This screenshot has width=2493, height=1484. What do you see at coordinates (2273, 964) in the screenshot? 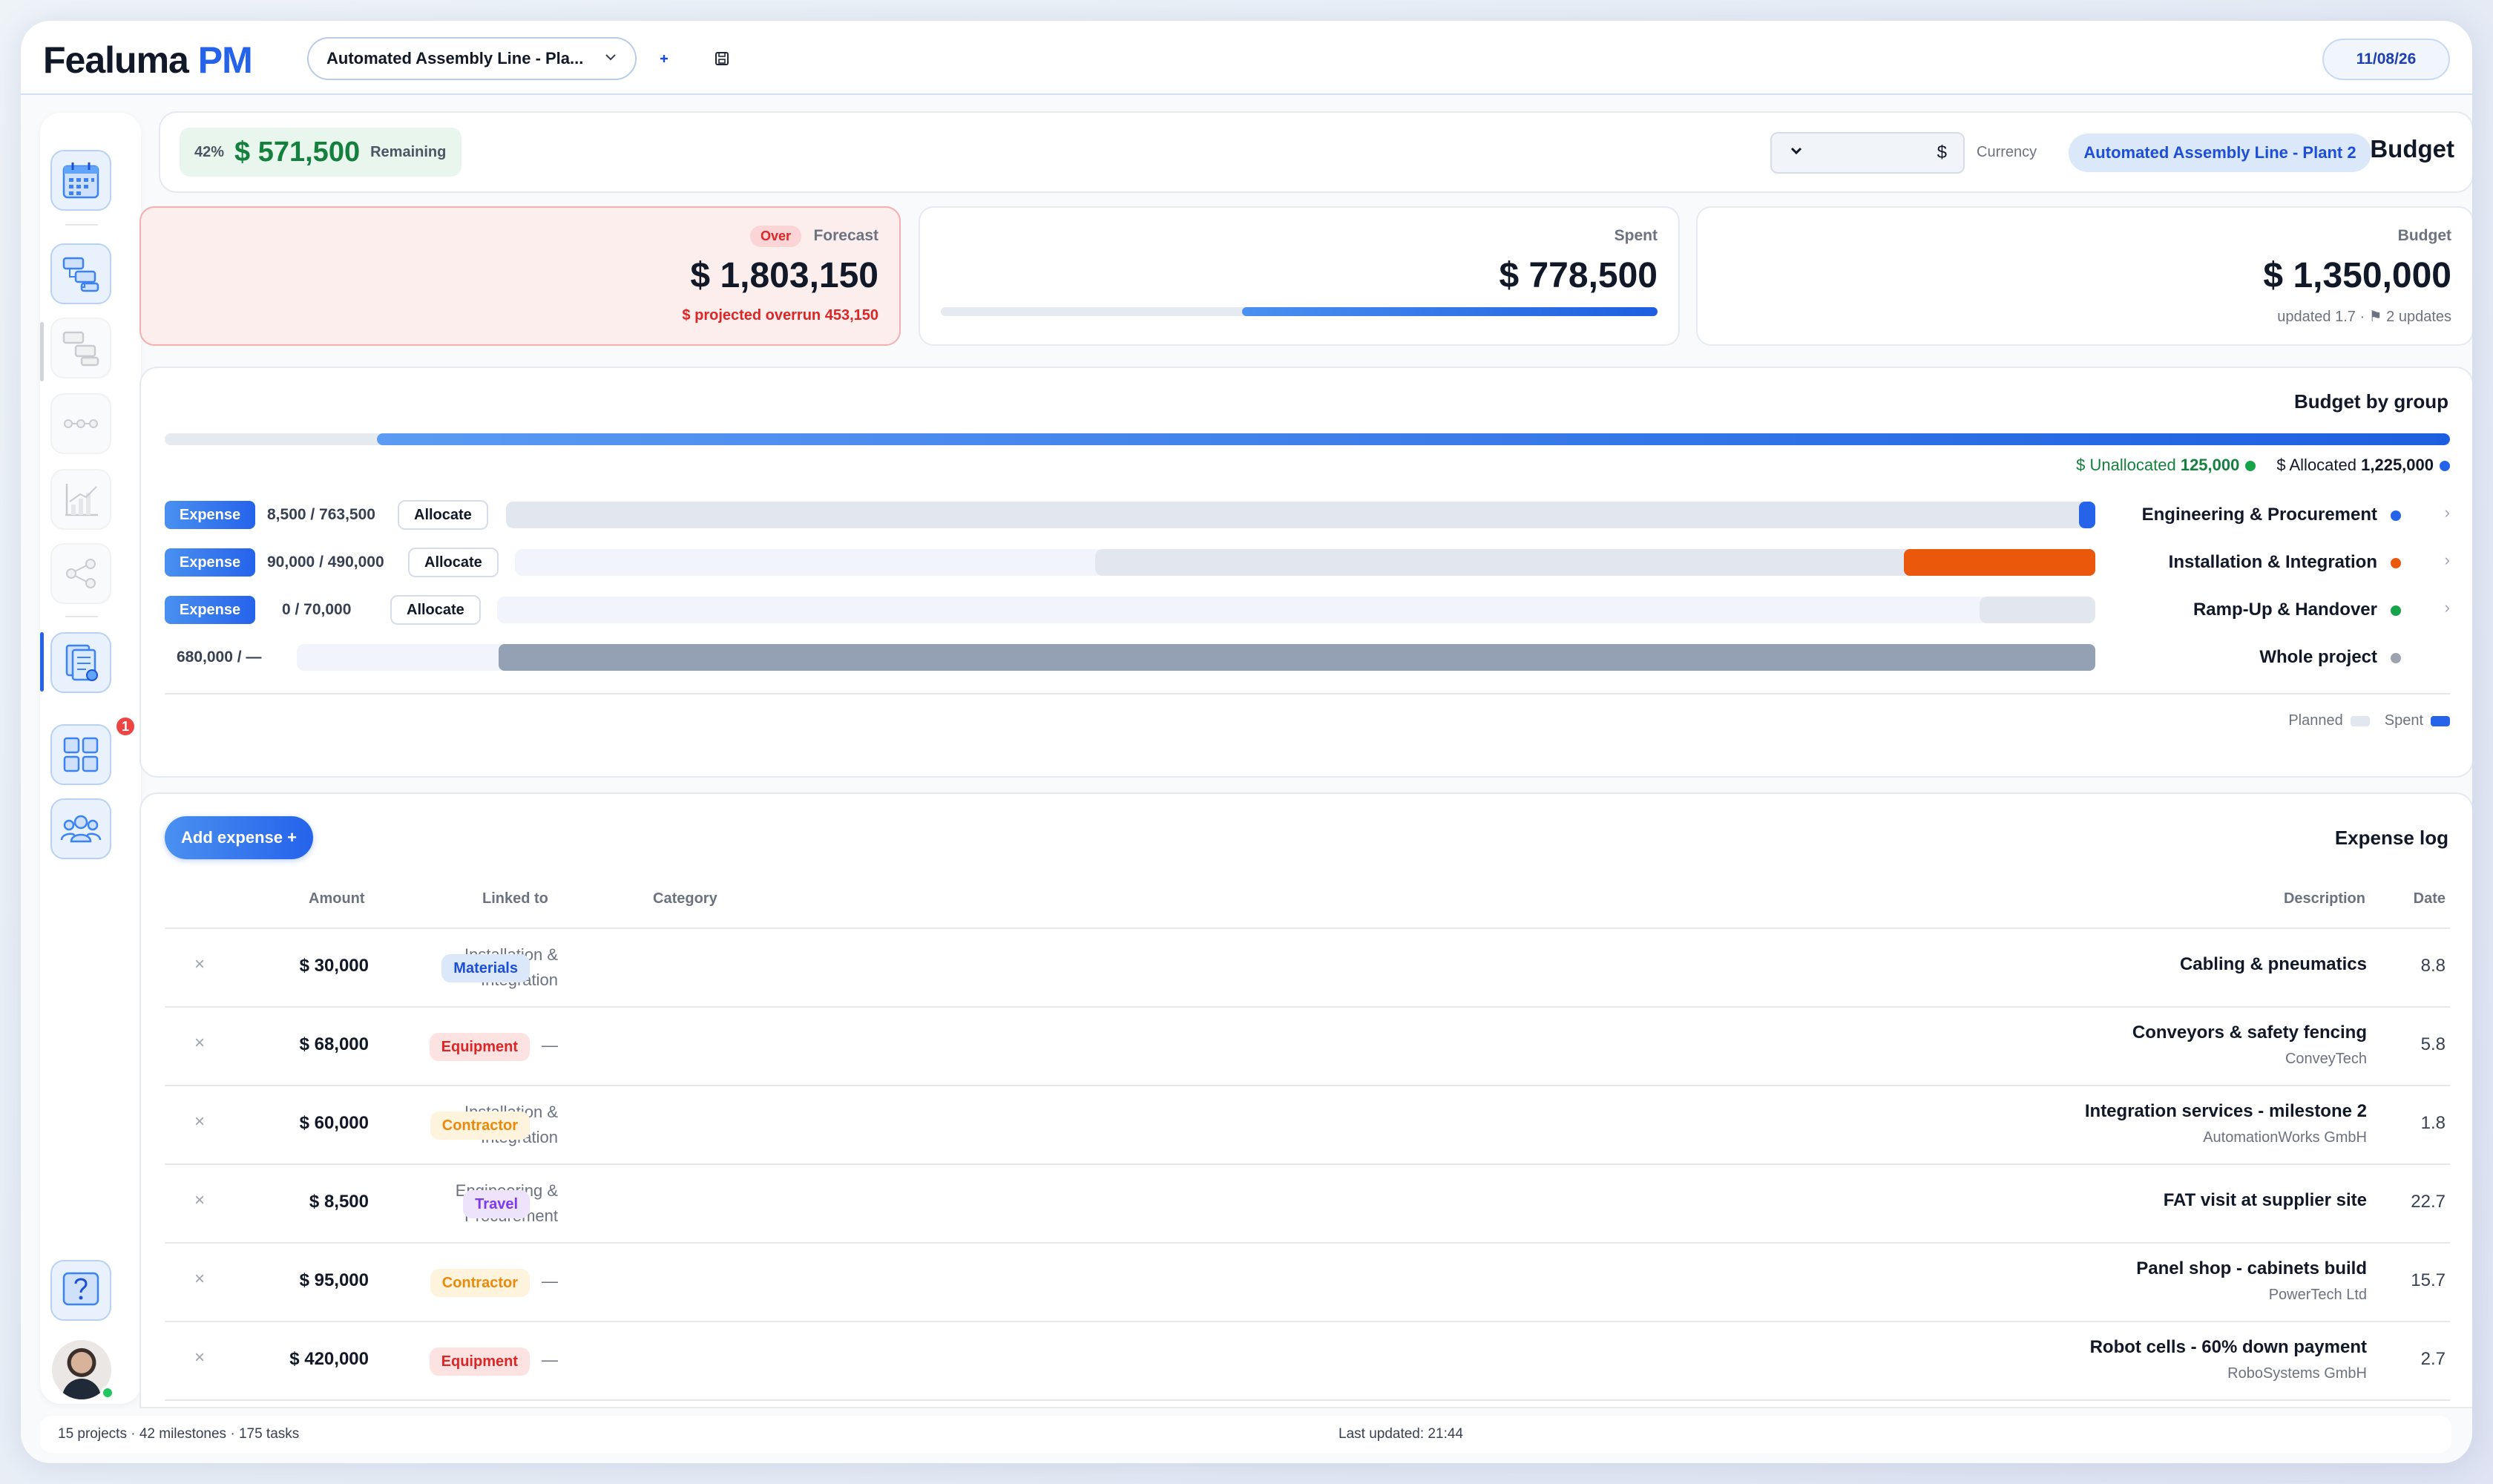
I see `expense-description: Cabling & pneumatics` at bounding box center [2273, 964].